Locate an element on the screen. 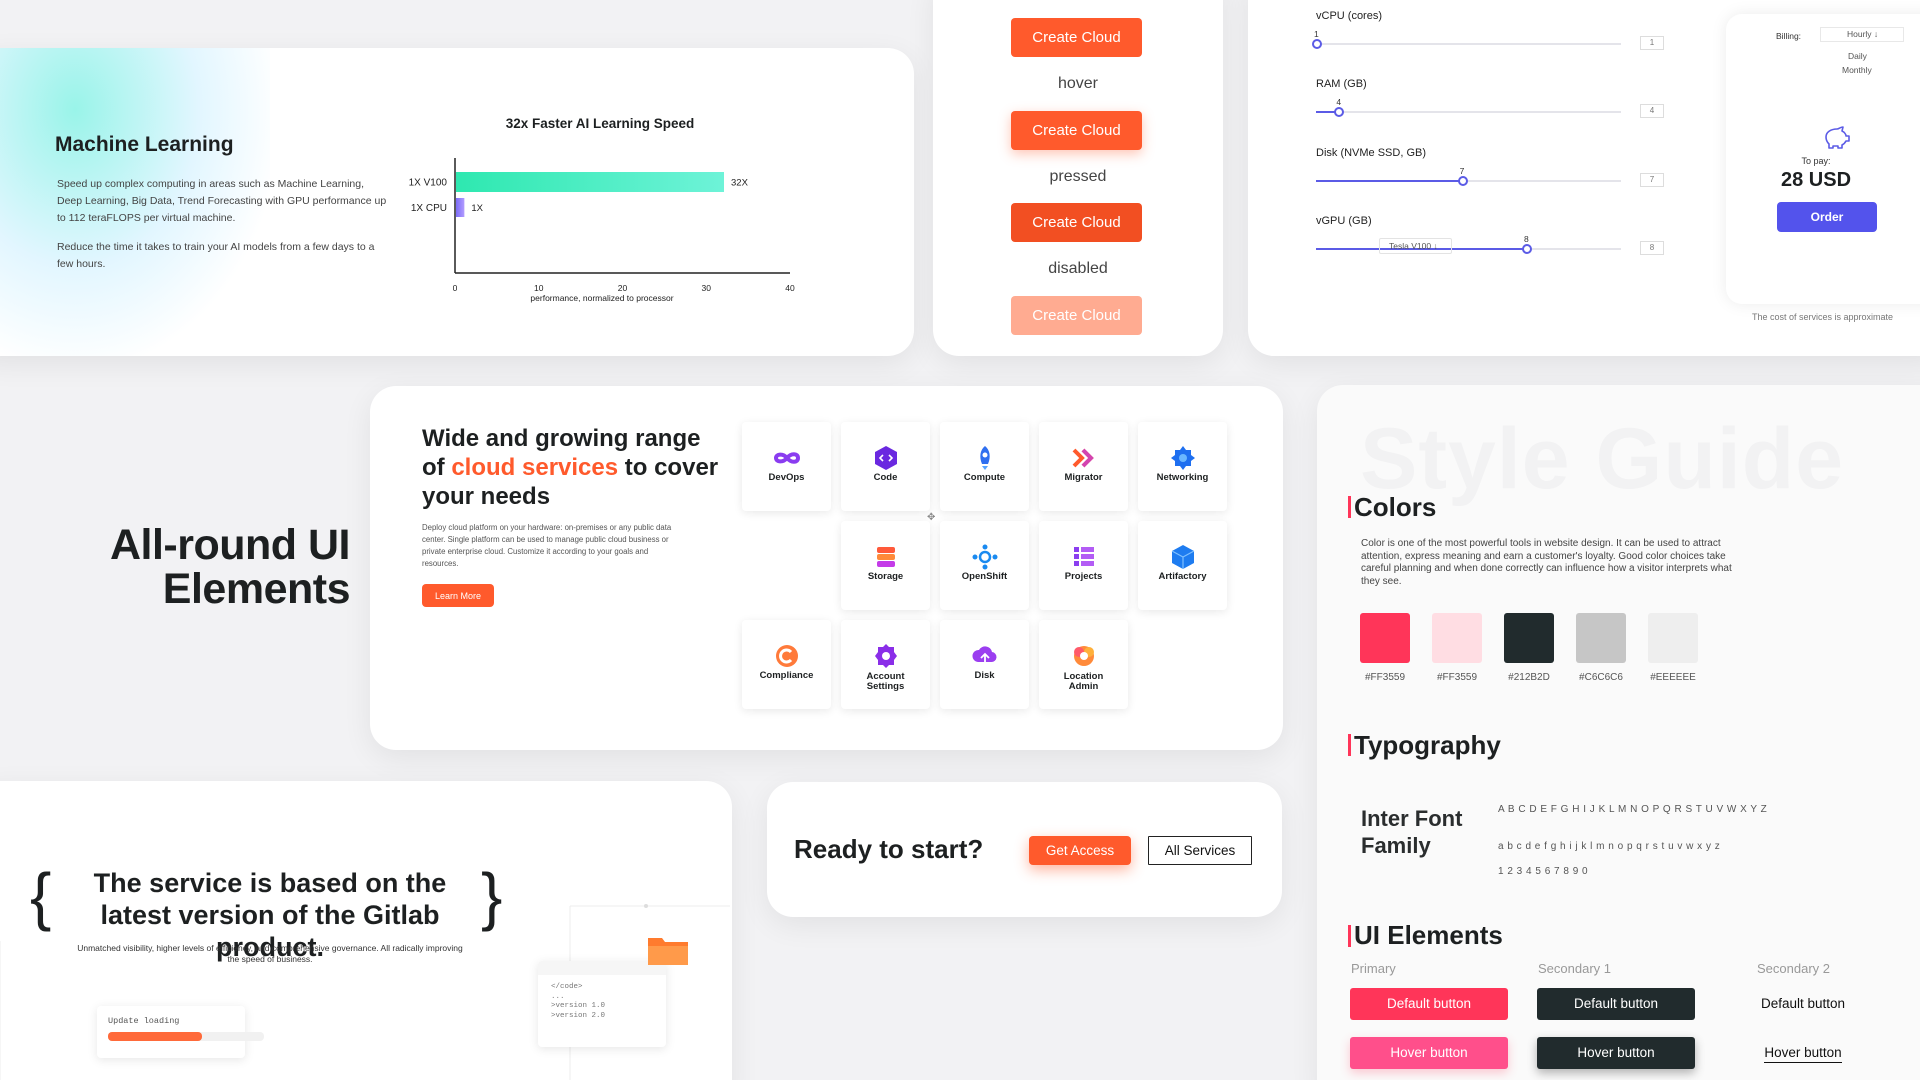  slider-label: vCPU (cores) is located at coordinates (1349, 16).